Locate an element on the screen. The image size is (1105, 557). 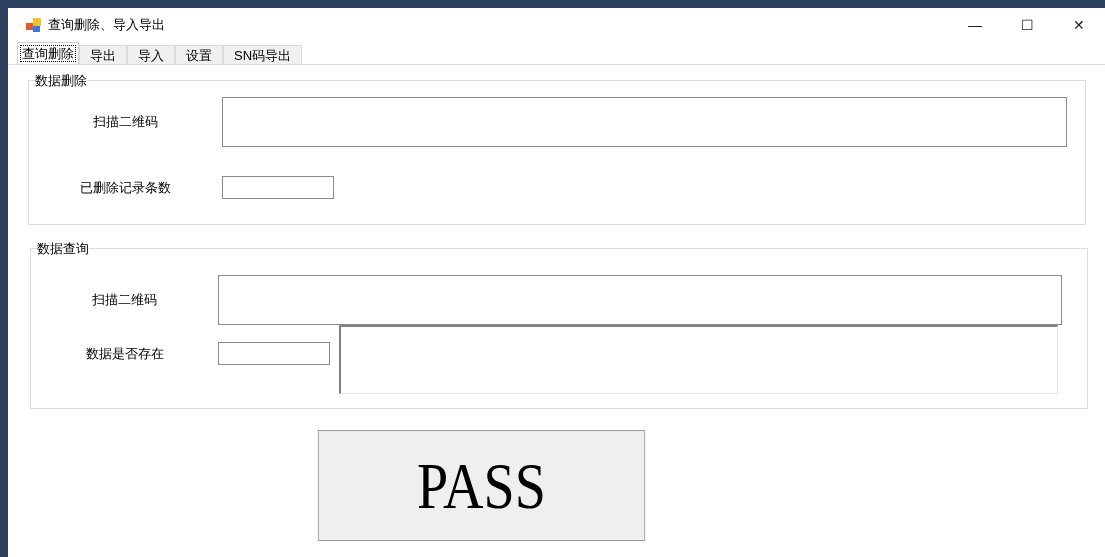
tab: 导入 is located at coordinates (151, 54).